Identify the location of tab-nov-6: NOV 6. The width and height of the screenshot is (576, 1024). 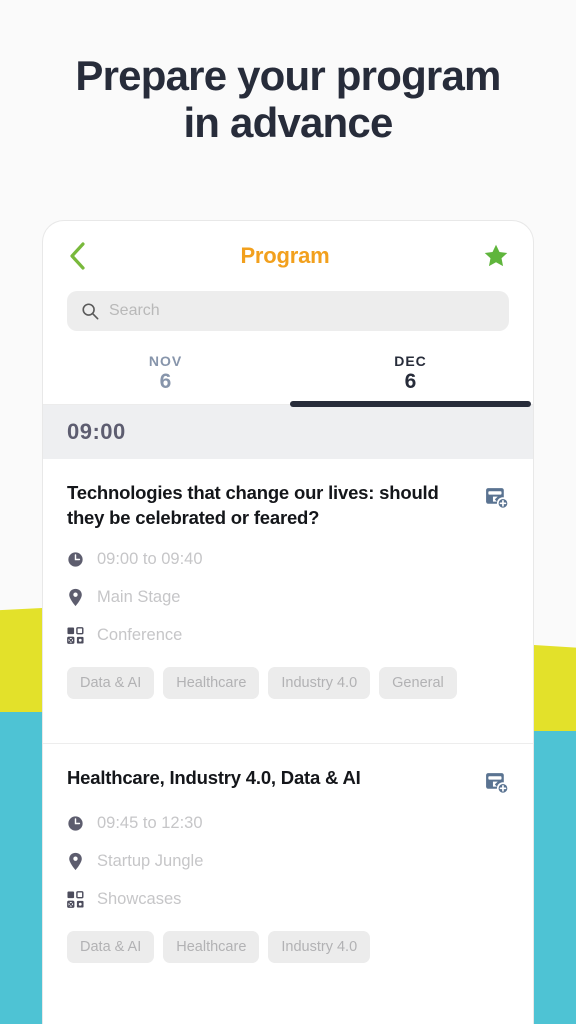
(165, 378).